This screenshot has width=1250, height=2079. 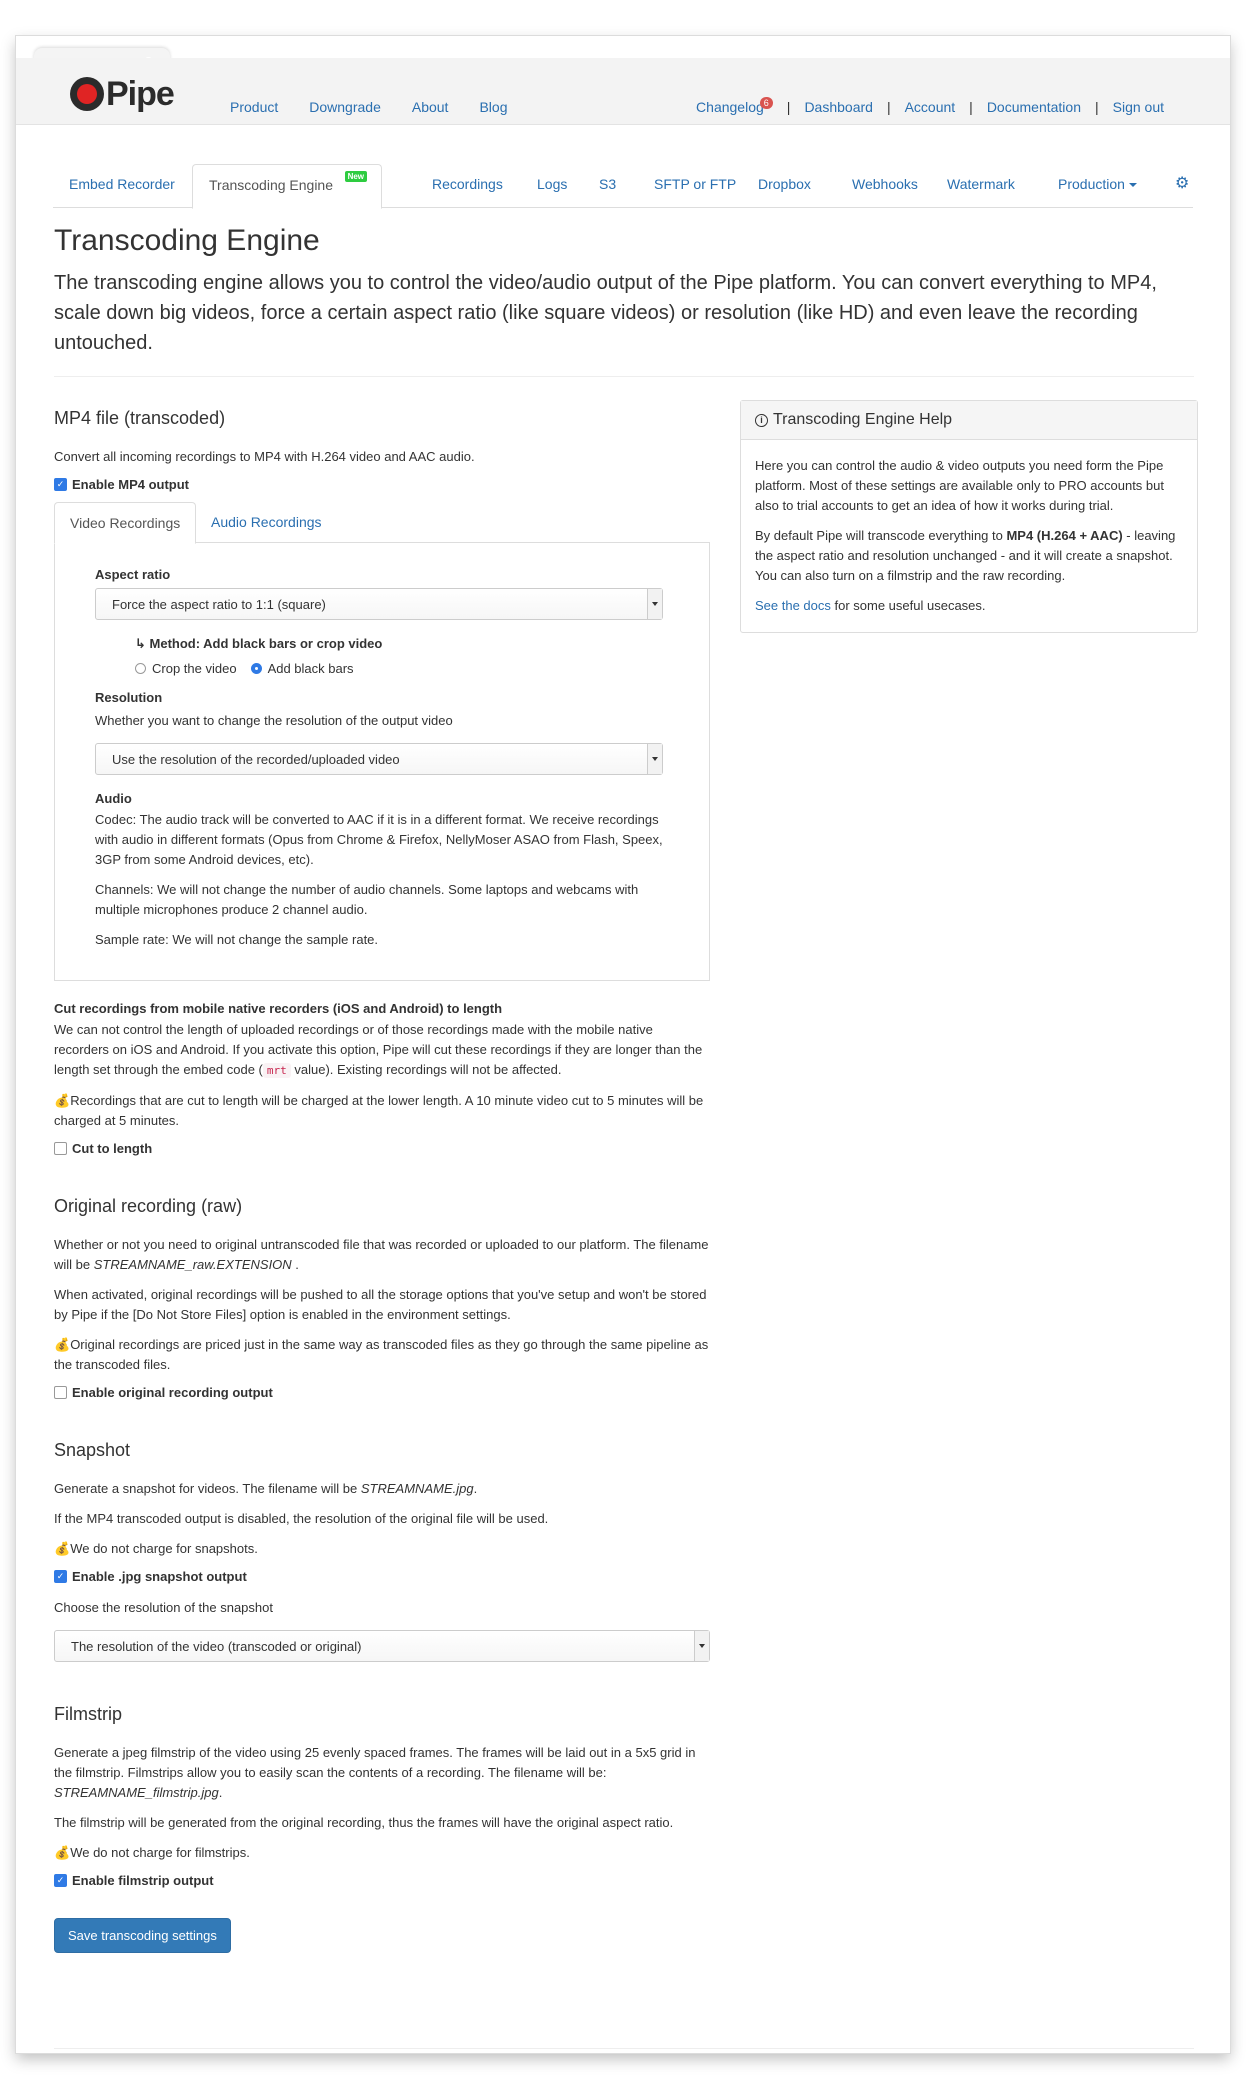 I want to click on tab-video-recordings: Video Recordings, so click(x=125, y=523).